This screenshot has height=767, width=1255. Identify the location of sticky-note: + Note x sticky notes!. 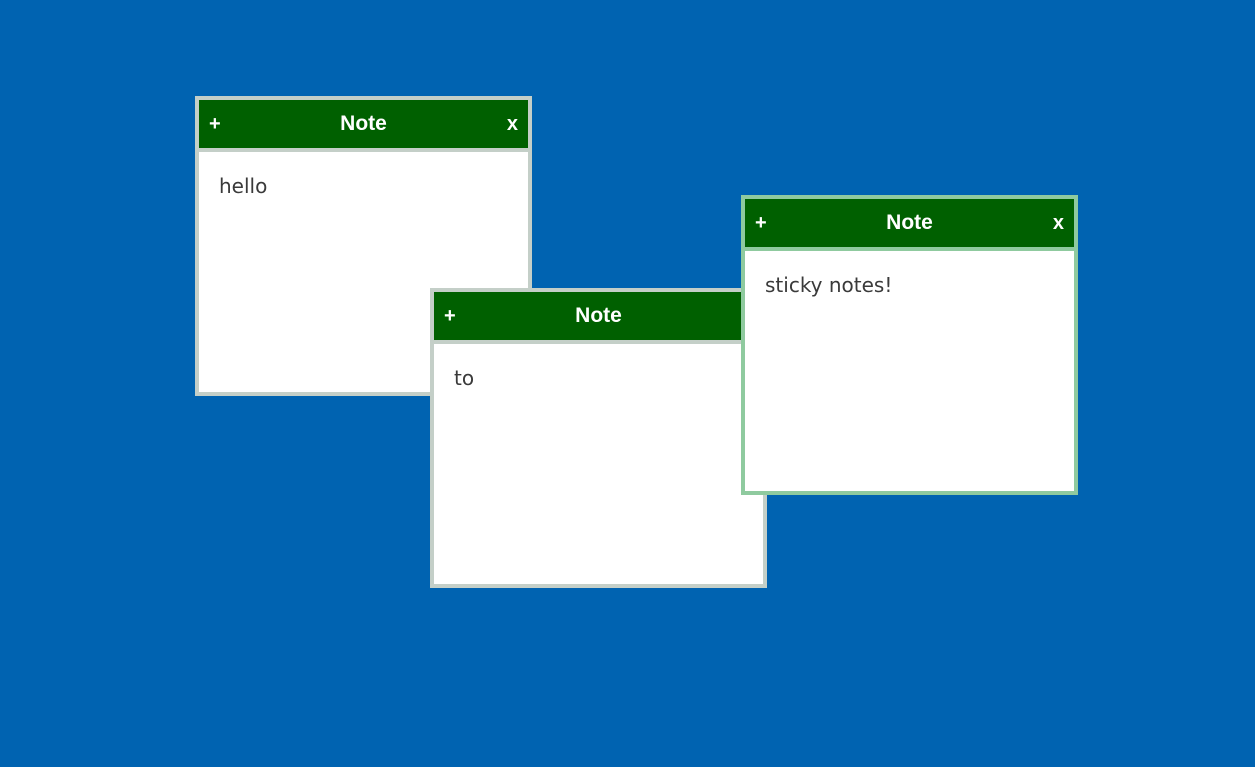
(909, 345).